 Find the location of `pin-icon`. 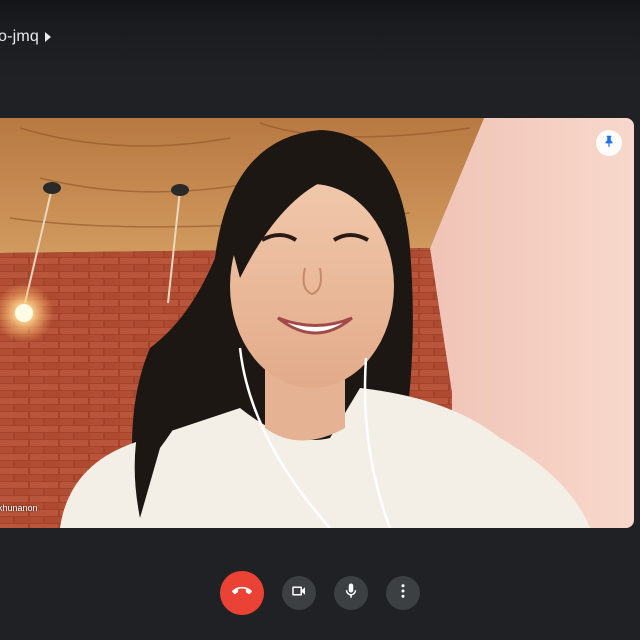

pin-icon is located at coordinates (609, 143).